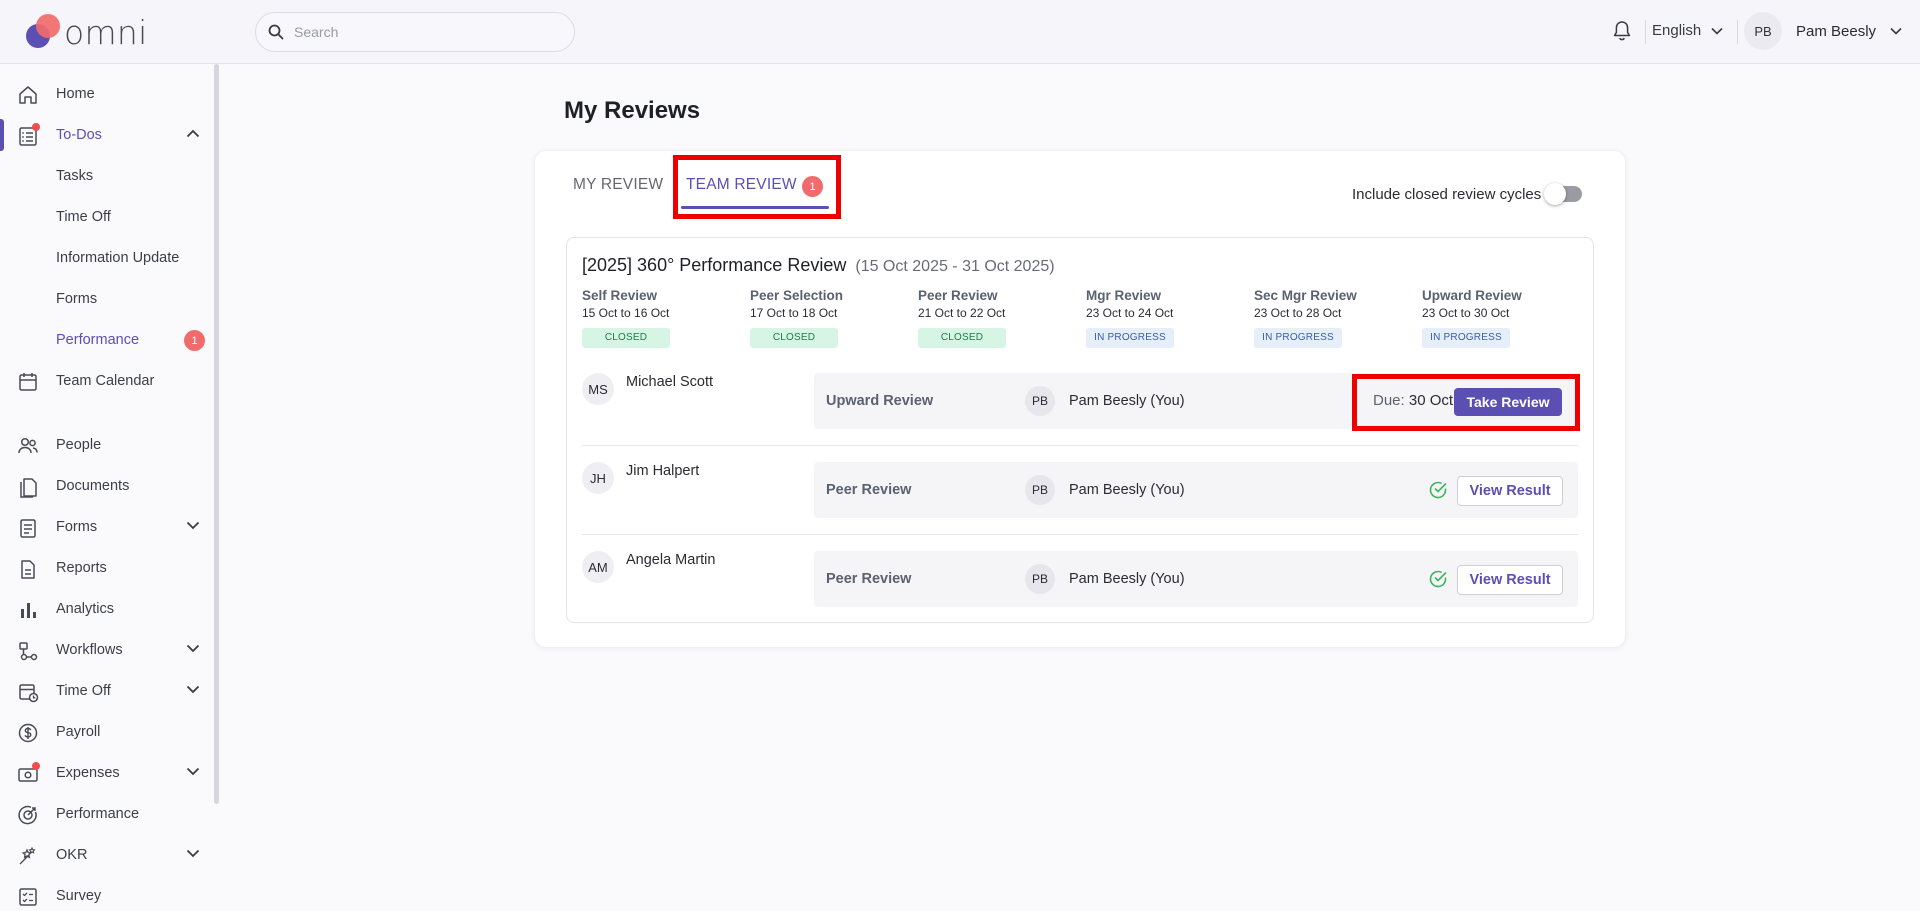 Image resolution: width=1920 pixels, height=911 pixels. What do you see at coordinates (1466, 402) in the screenshot?
I see `highlight-box` at bounding box center [1466, 402].